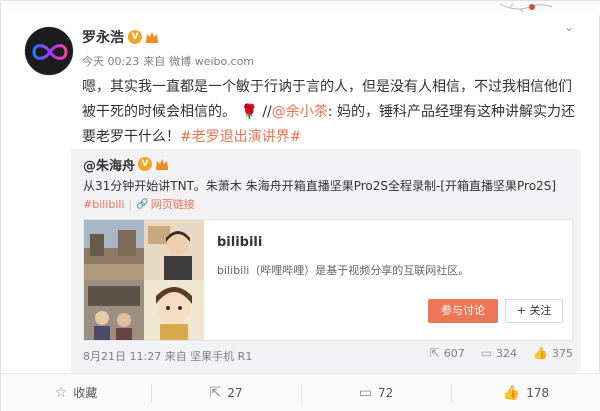  Describe the element at coordinates (267, 112) in the screenshot. I see `post-text-part-2: //` at that location.